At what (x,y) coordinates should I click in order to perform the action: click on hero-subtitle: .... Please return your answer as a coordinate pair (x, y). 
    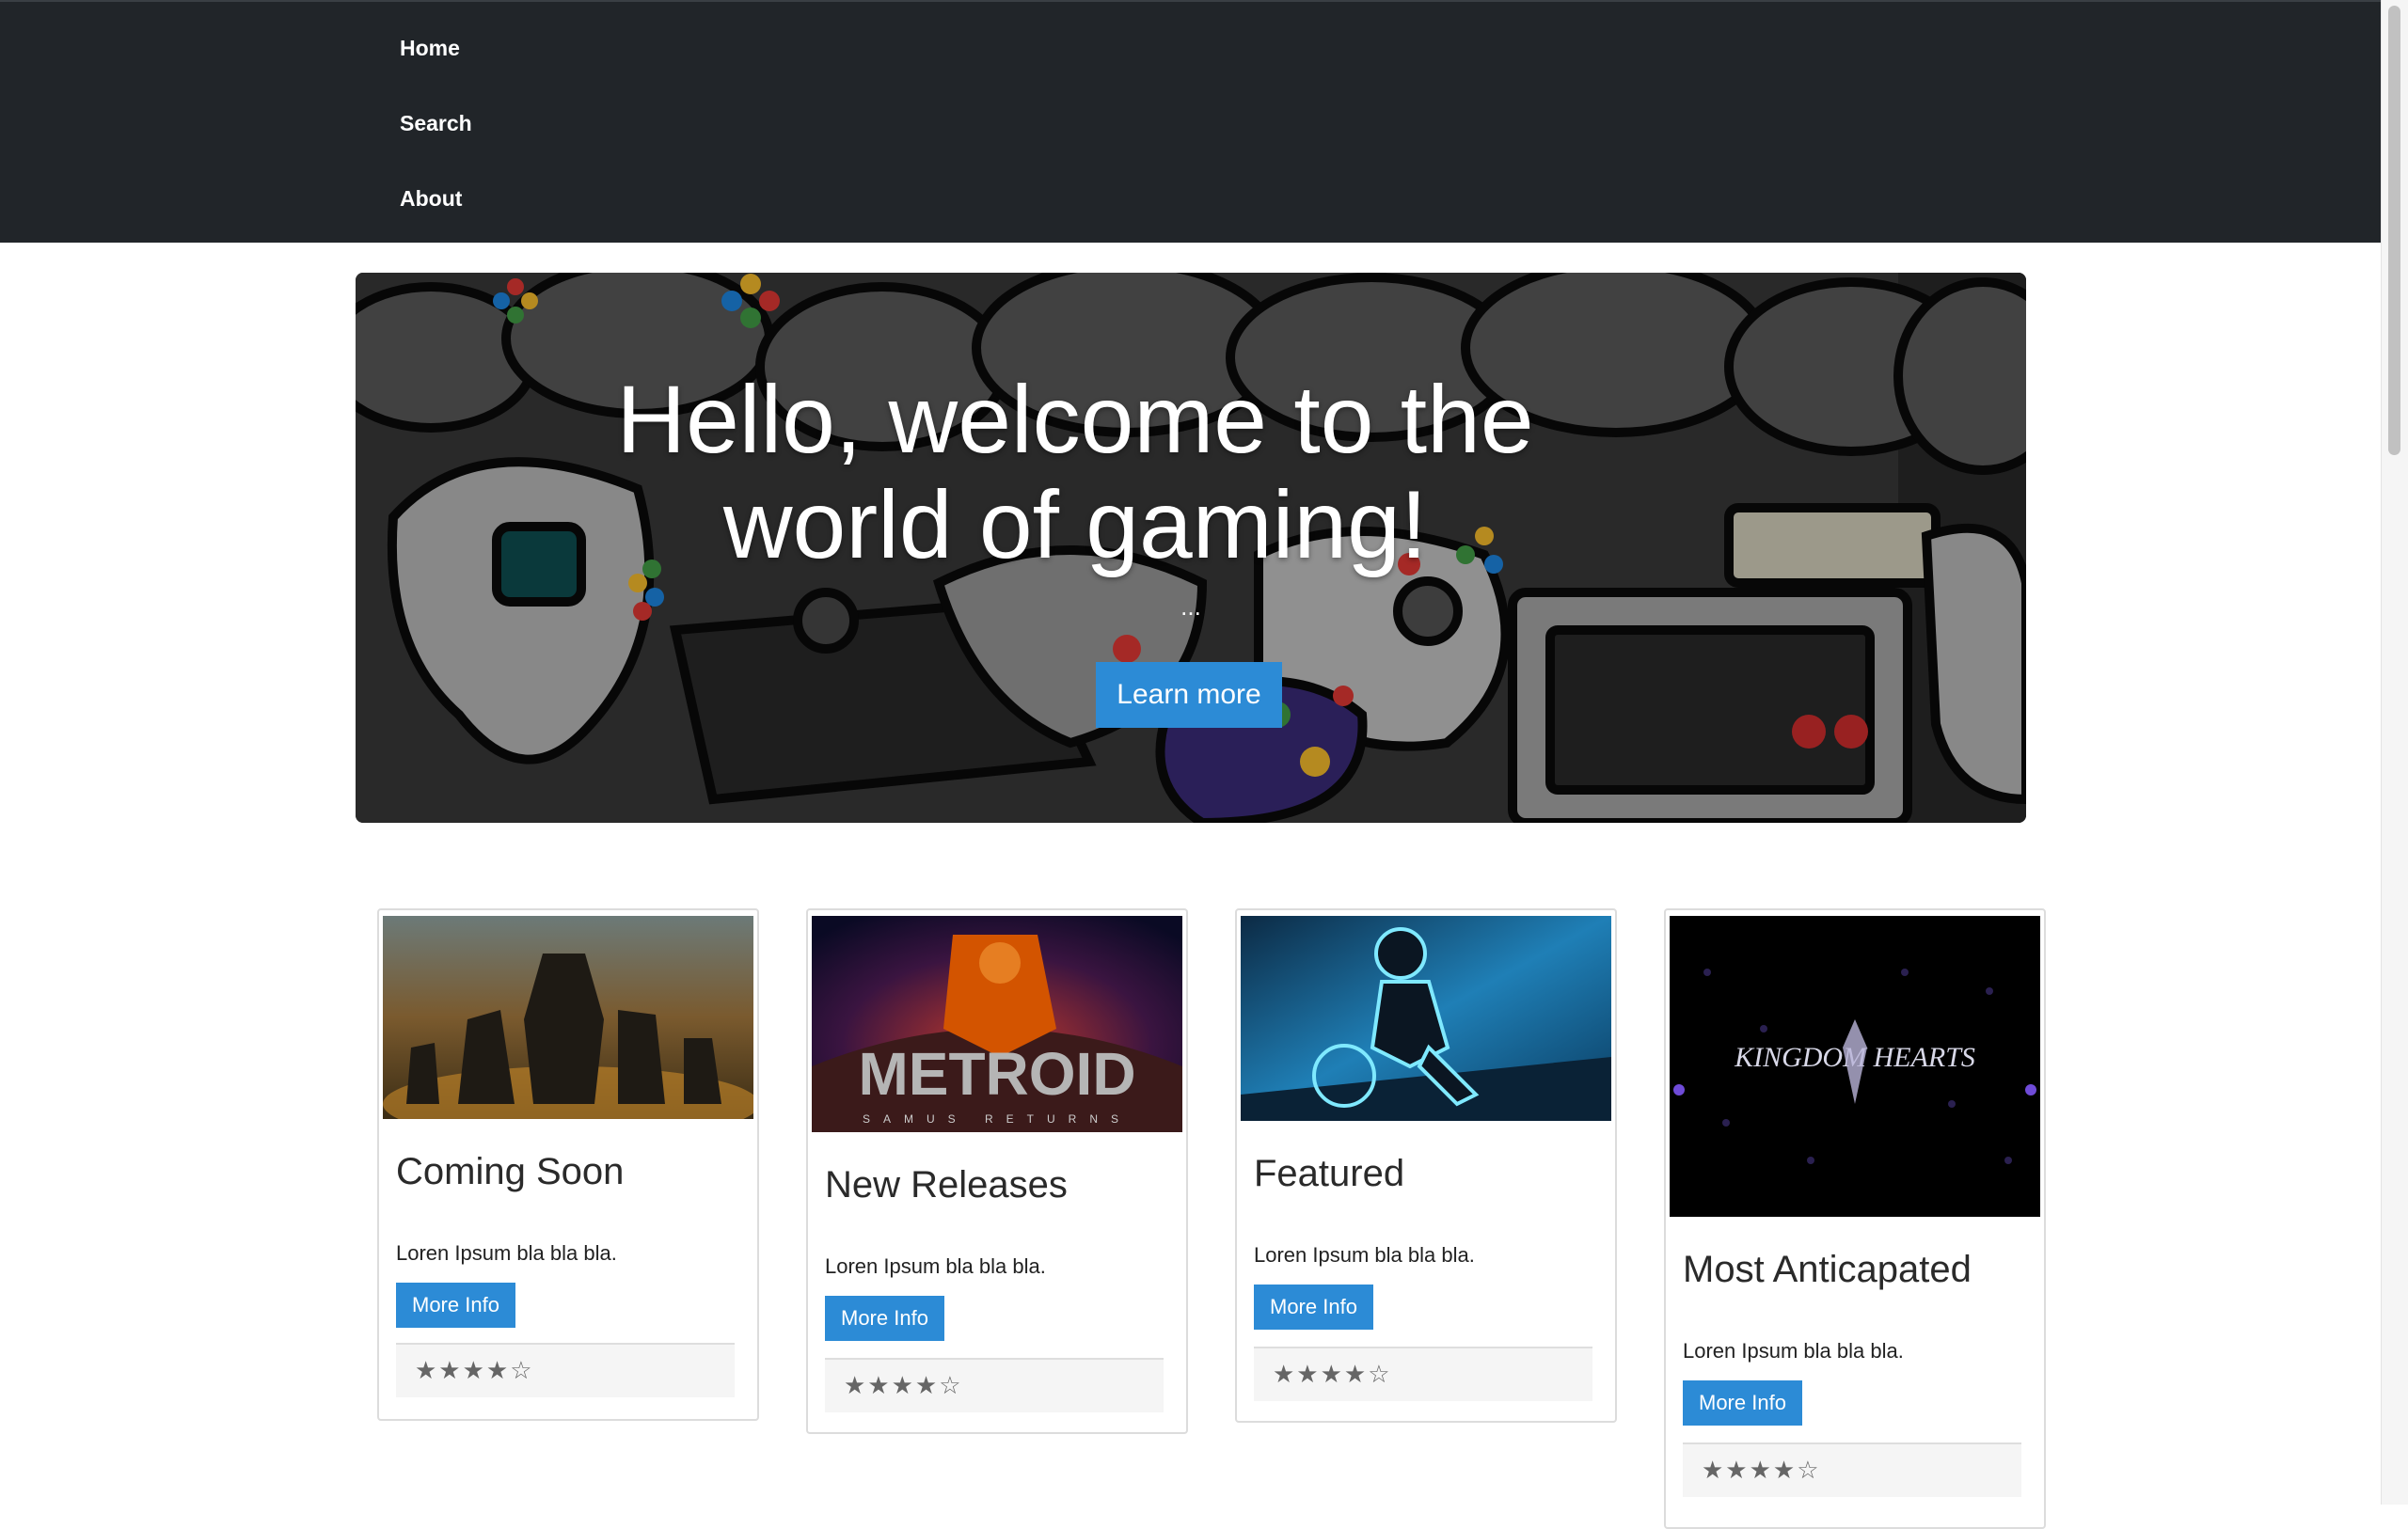
    Looking at the image, I should click on (1191, 607).